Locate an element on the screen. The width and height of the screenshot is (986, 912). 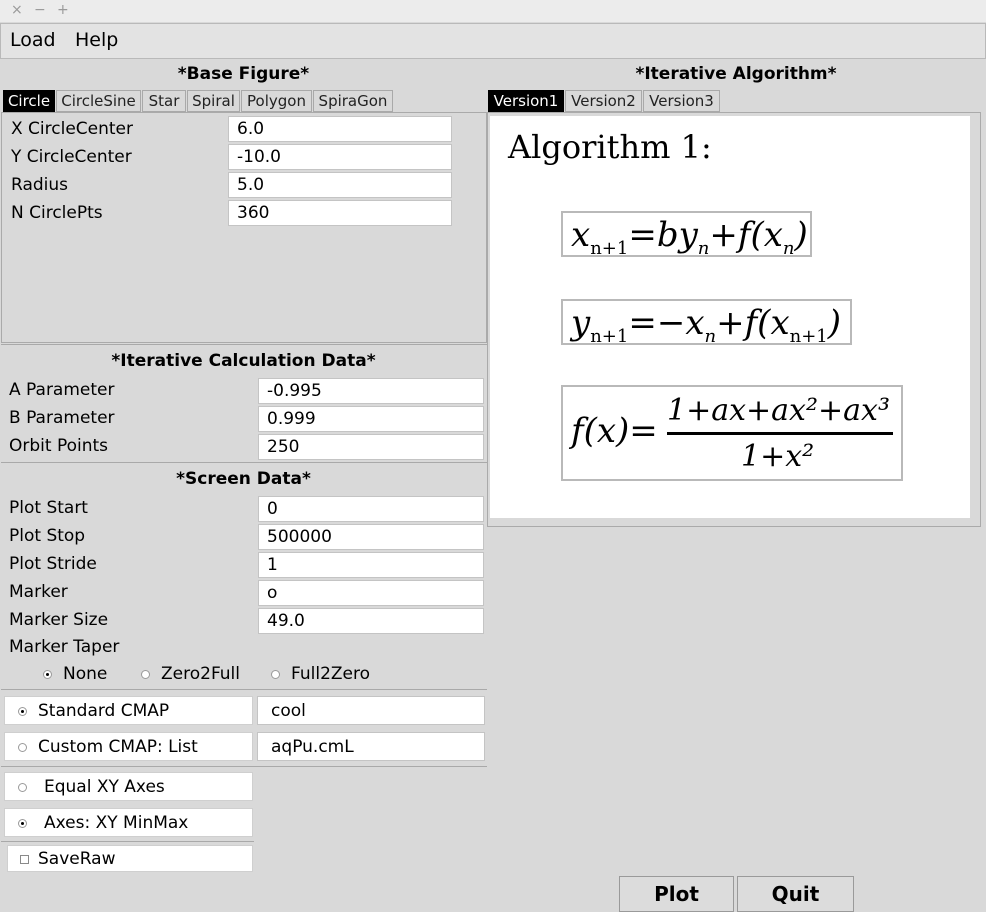
radius-input: 5.0 is located at coordinates (340, 185).